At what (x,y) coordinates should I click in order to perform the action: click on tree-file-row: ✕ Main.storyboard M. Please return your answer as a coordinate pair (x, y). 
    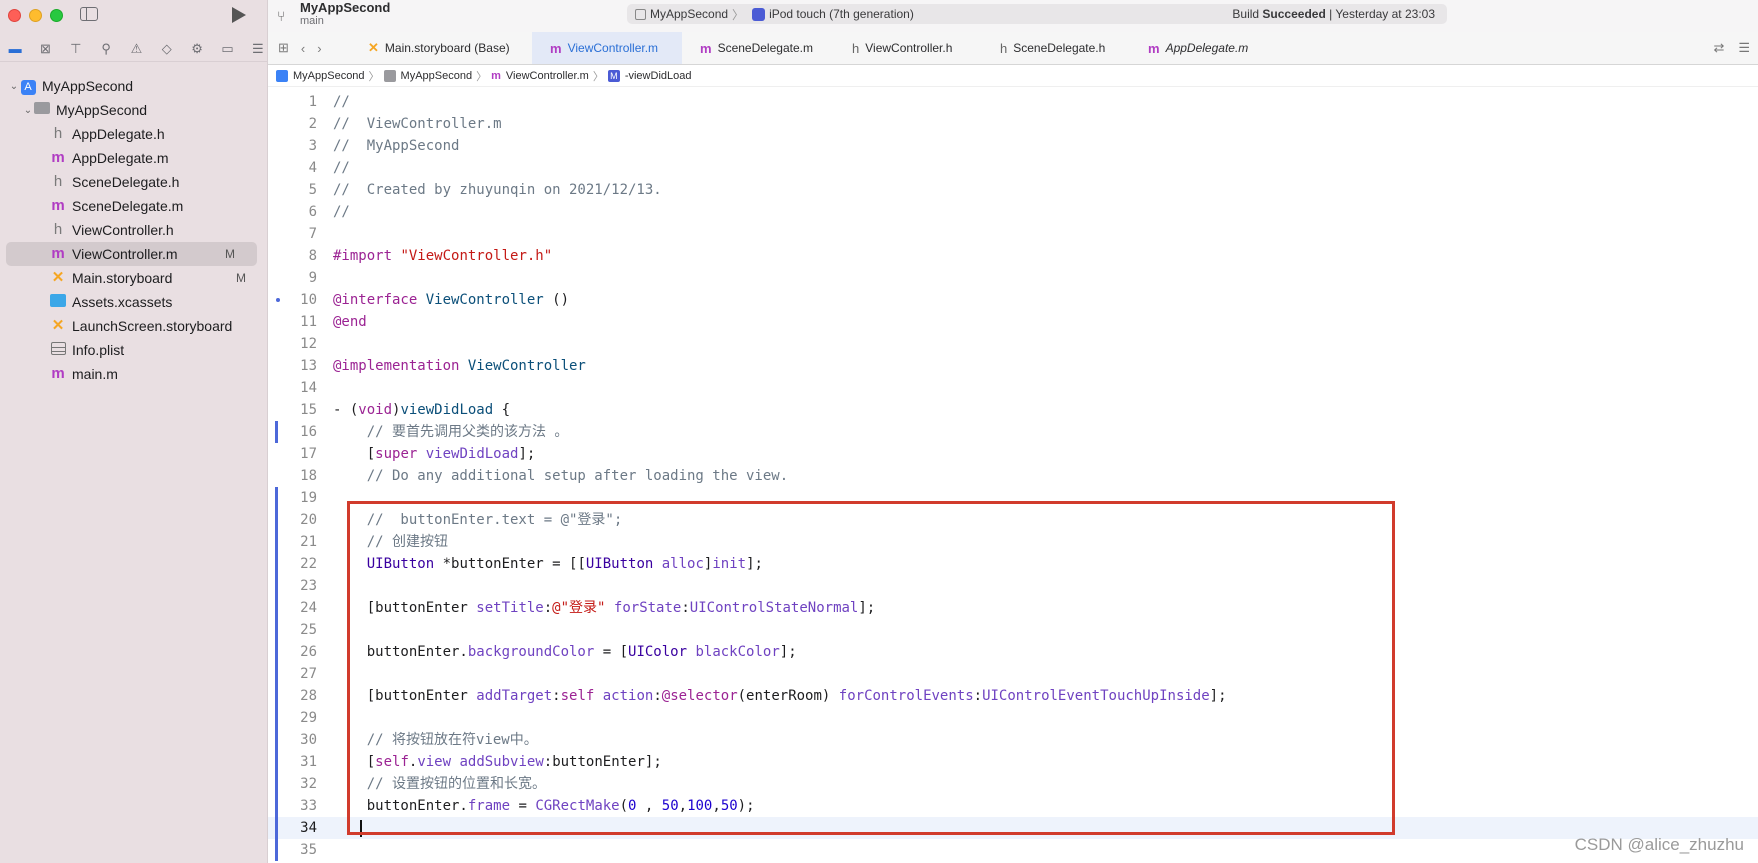
    Looking at the image, I should click on (134, 278).